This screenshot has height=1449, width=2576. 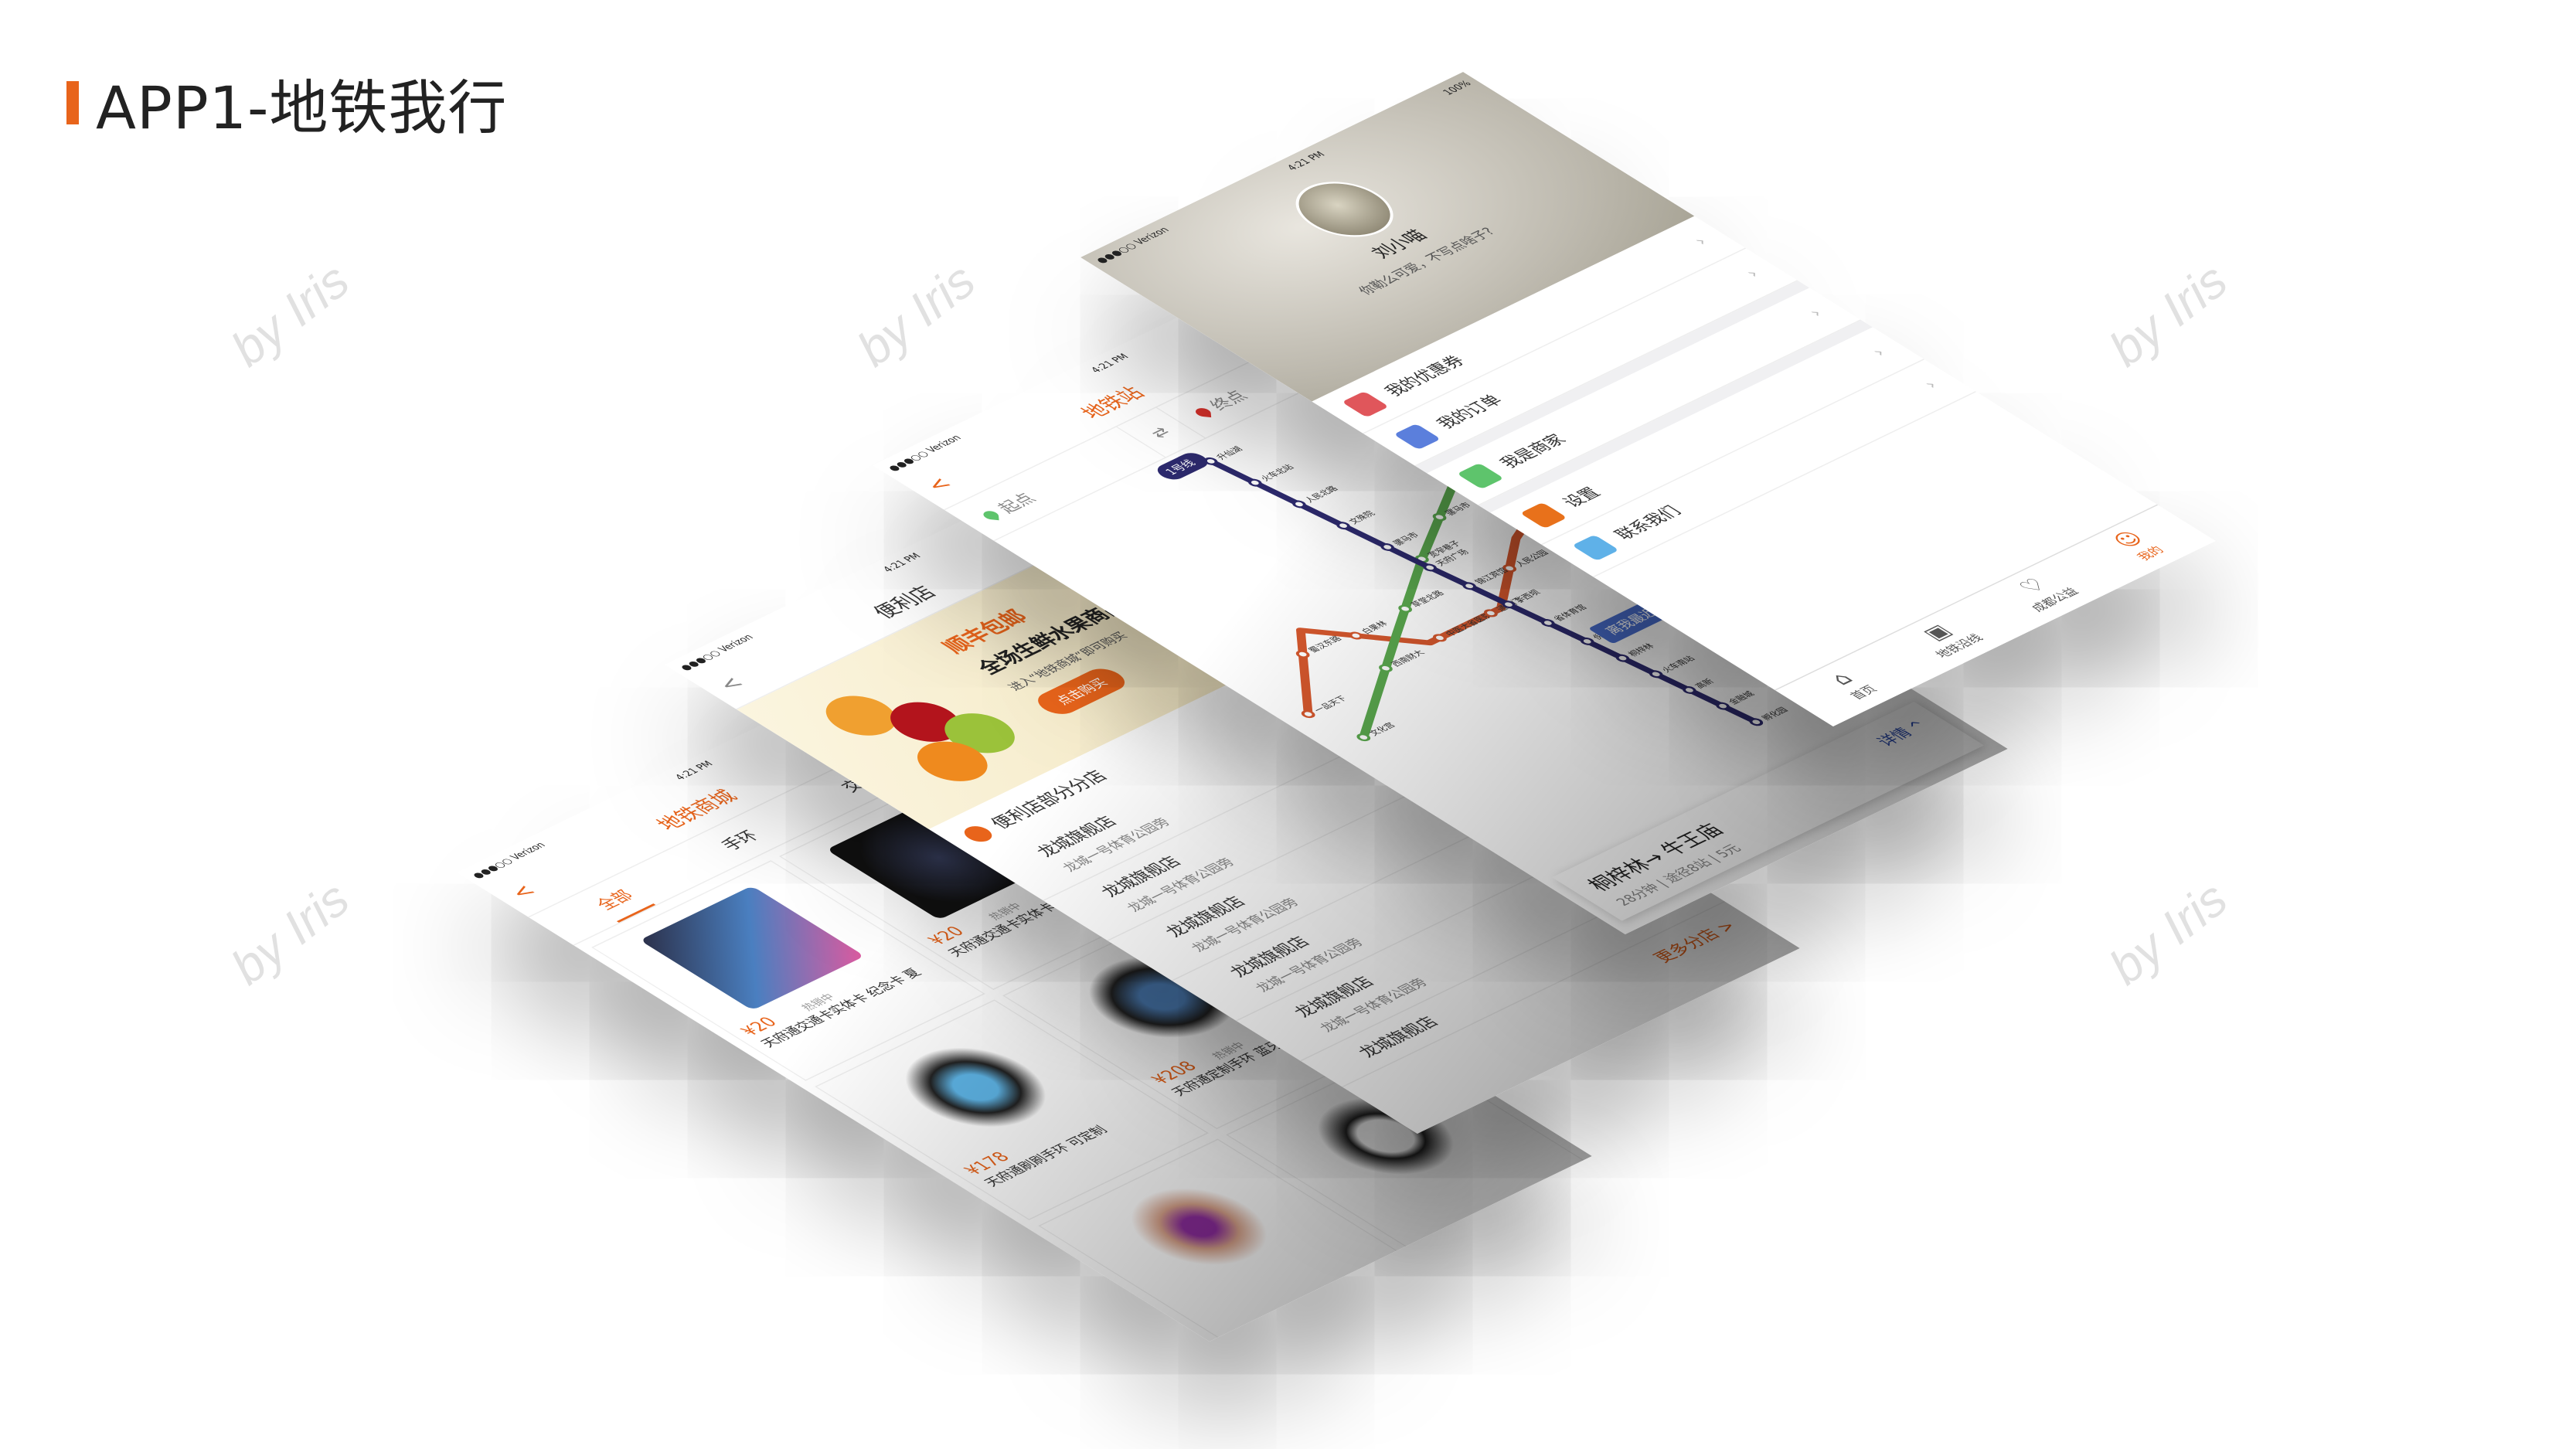 What do you see at coordinates (302, 108) in the screenshot?
I see `slide-title-text: APP1-地铁我行` at bounding box center [302, 108].